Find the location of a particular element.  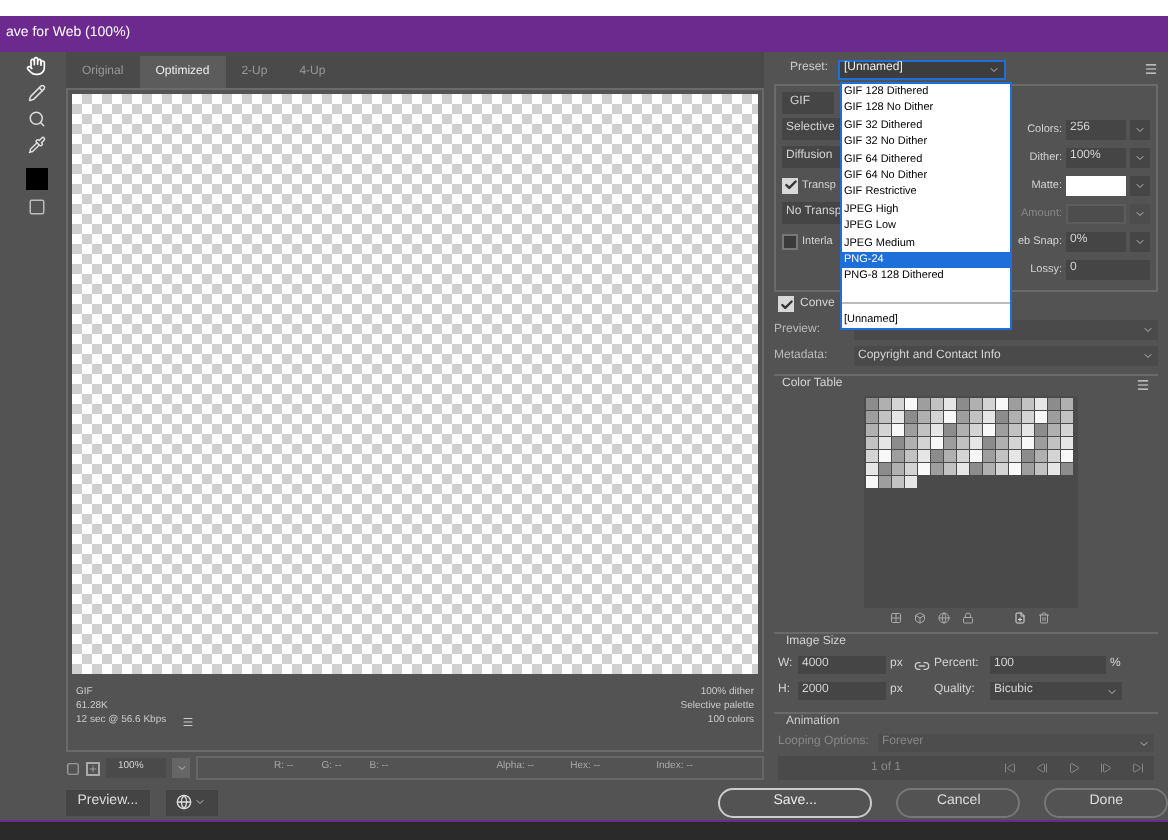

browser-select is located at coordinates (191, 802).